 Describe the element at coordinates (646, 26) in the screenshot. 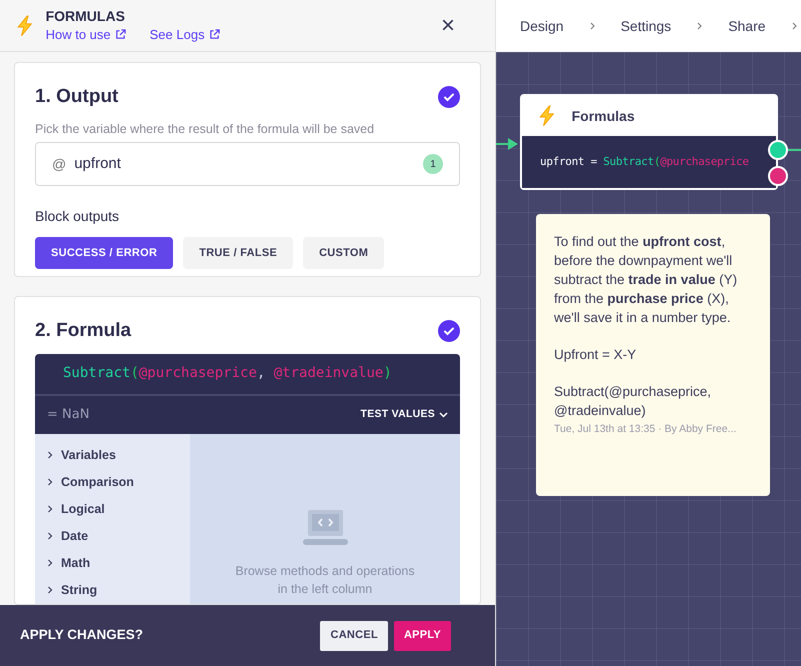

I see `breadcrumb-link: Settings` at that location.